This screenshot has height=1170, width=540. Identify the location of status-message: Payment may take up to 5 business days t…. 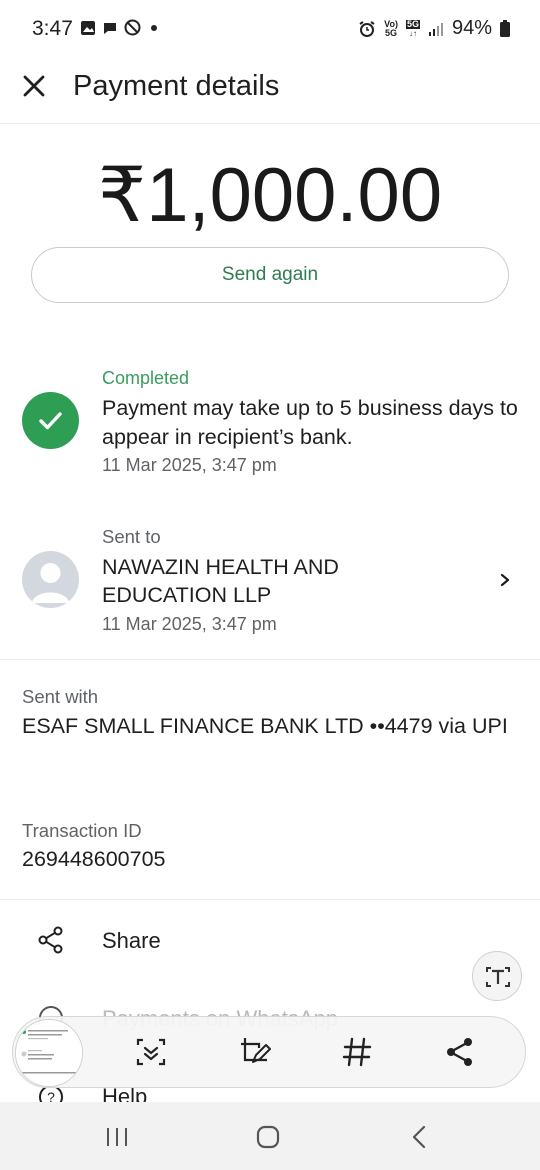
(310, 422).